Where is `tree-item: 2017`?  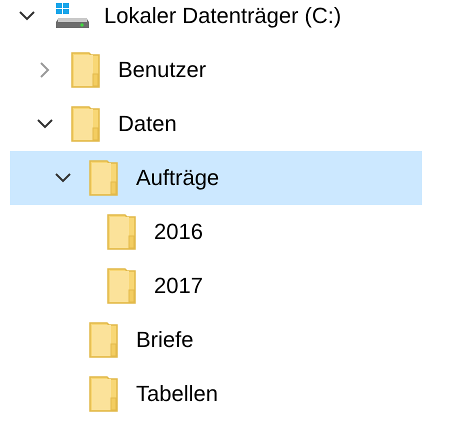
tree-item: 2017 is located at coordinates (216, 286).